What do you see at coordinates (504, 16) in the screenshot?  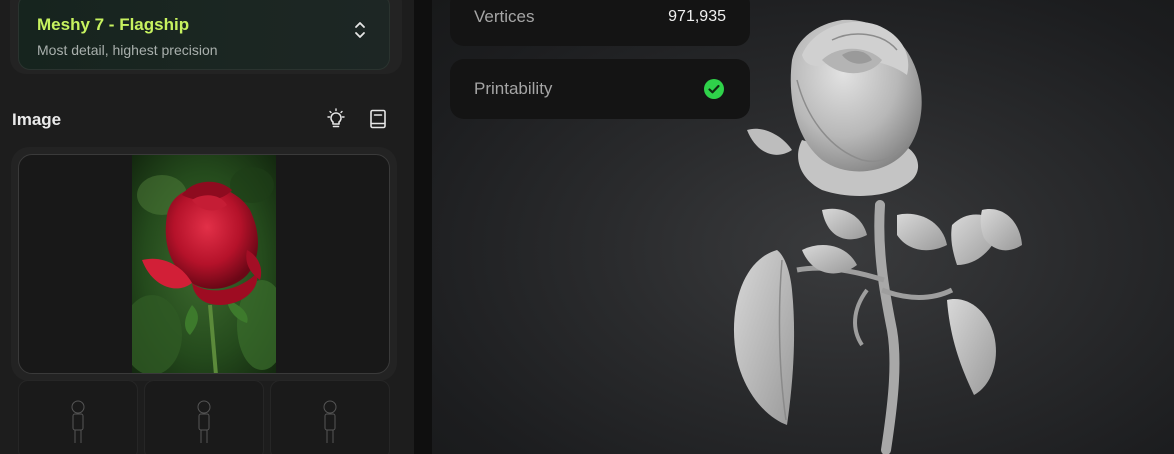 I see `vertices-label: Vertices` at bounding box center [504, 16].